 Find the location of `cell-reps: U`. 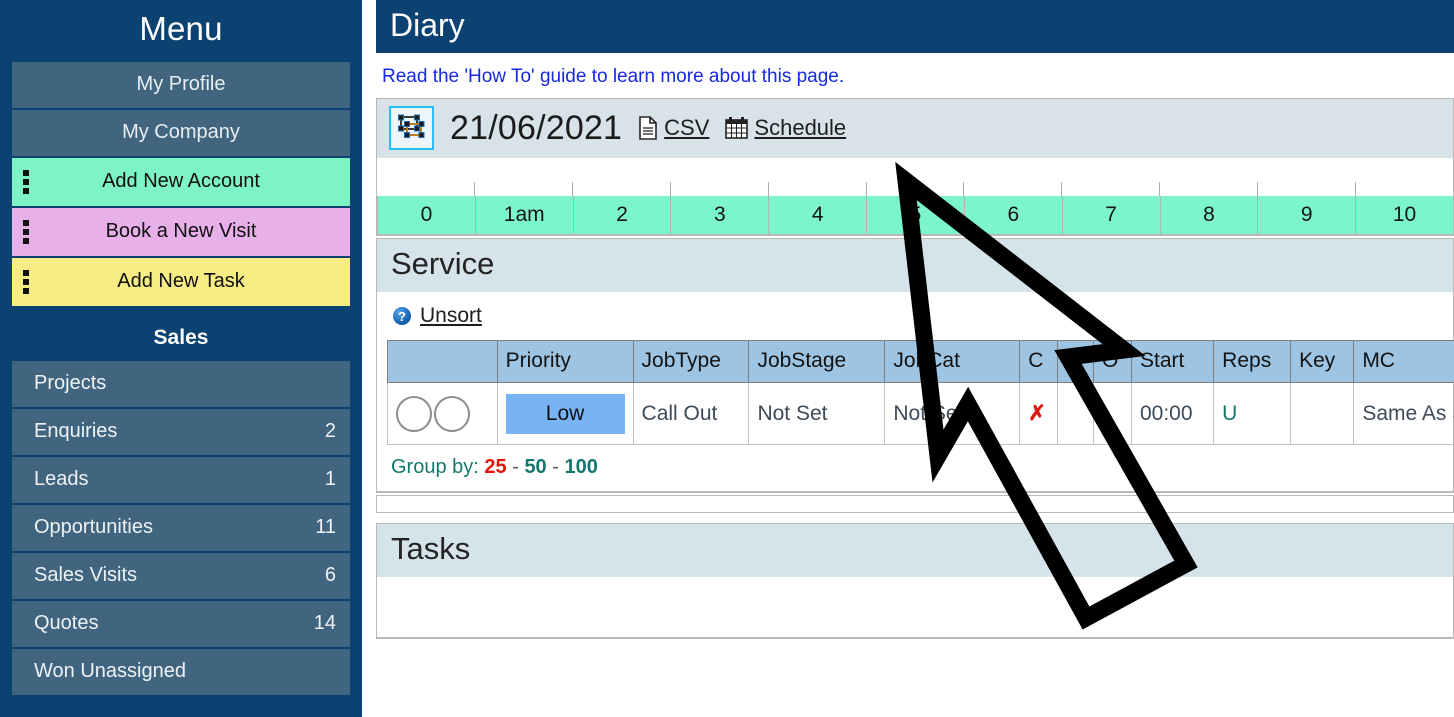

cell-reps: U is located at coordinates (1252, 413).